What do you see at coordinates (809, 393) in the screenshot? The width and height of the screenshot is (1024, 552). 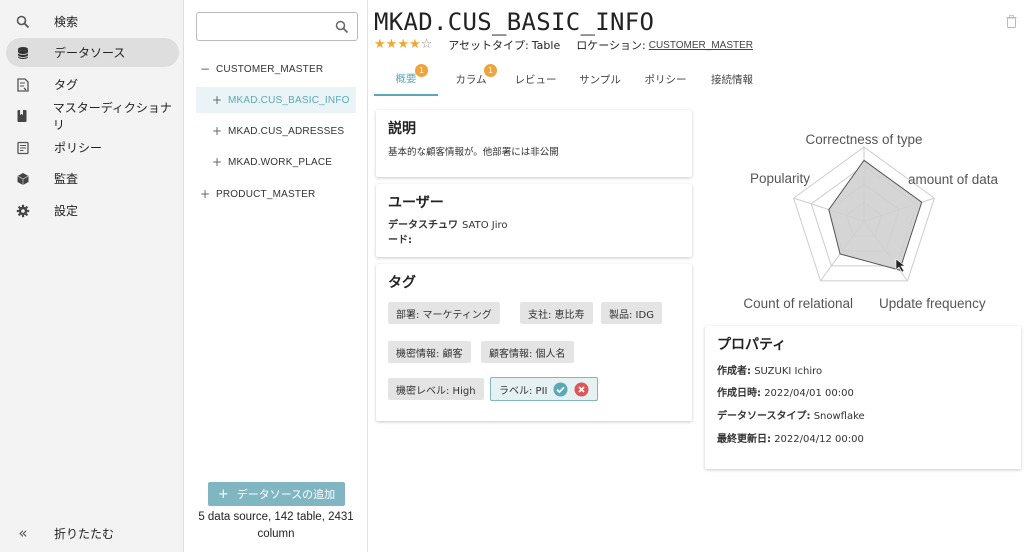 I see `property-value: 2022/04/01 00:00` at bounding box center [809, 393].